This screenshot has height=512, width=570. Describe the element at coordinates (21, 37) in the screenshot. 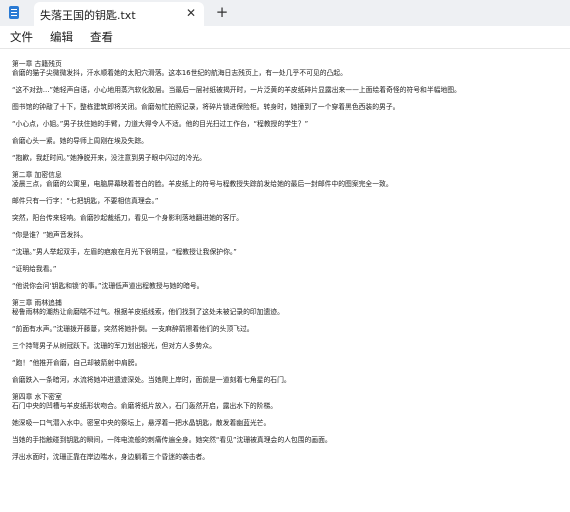

I see `menu-file: 文件` at that location.